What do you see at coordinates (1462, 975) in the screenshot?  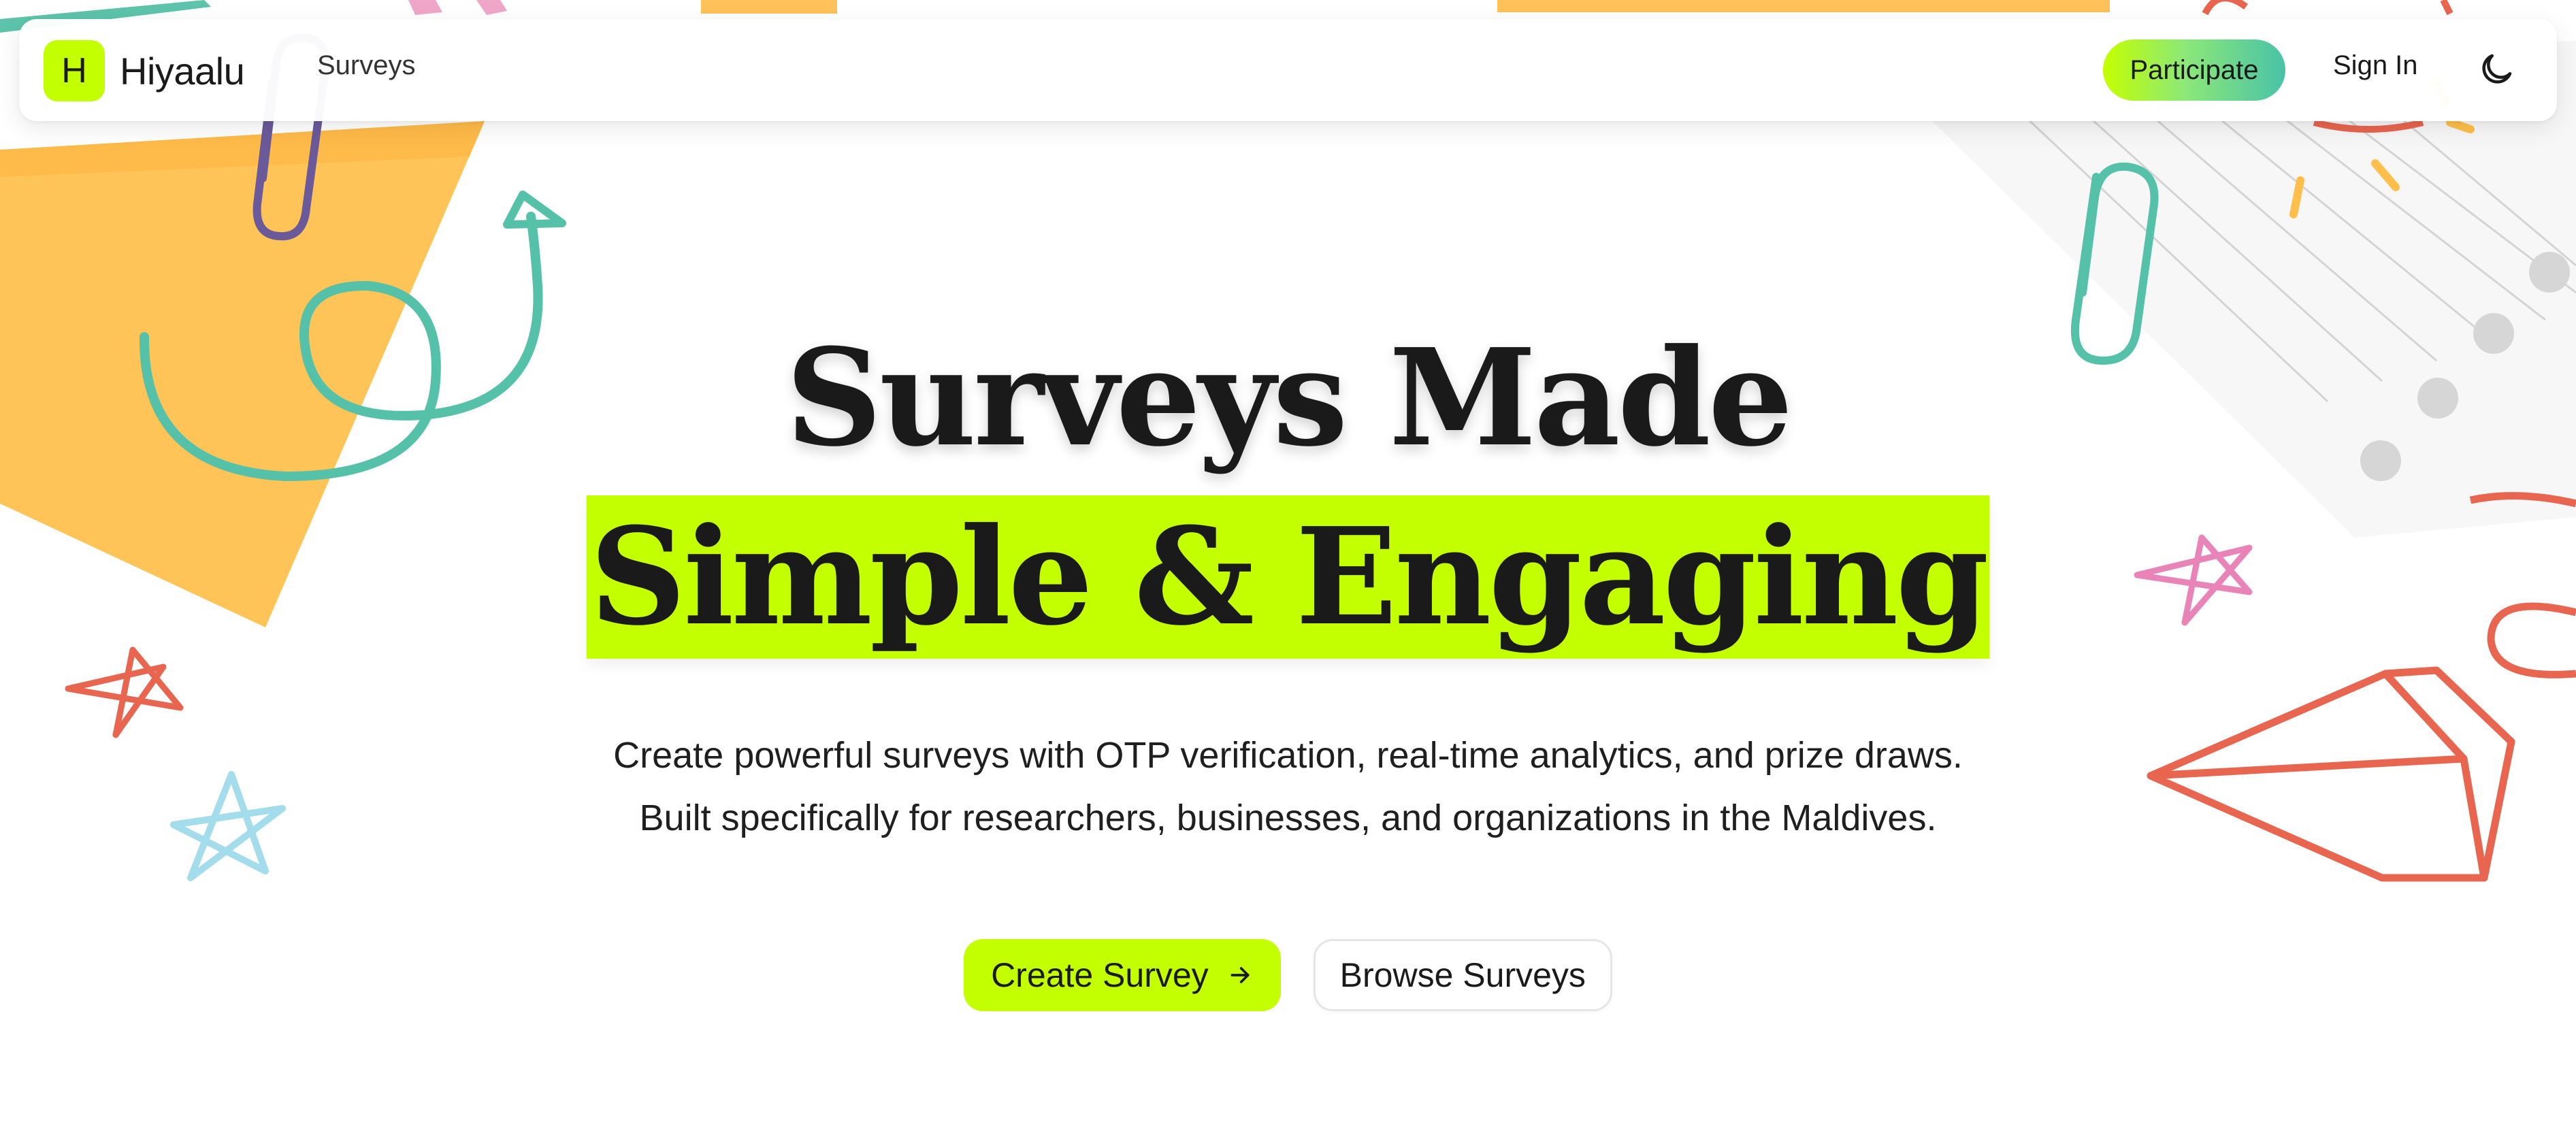 I see `browse-surveys-button: Browse Surveys` at bounding box center [1462, 975].